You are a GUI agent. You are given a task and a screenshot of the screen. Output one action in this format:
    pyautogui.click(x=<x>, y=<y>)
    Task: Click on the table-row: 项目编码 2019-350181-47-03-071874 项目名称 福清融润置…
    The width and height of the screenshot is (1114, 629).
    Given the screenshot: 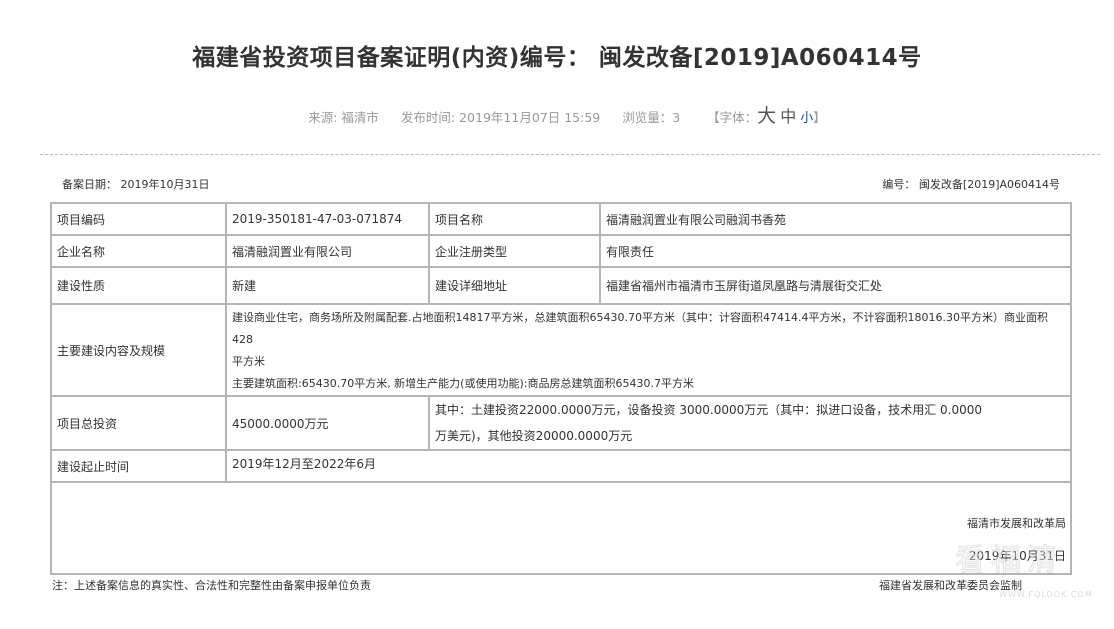 What is the action you would take?
    pyautogui.click(x=561, y=219)
    